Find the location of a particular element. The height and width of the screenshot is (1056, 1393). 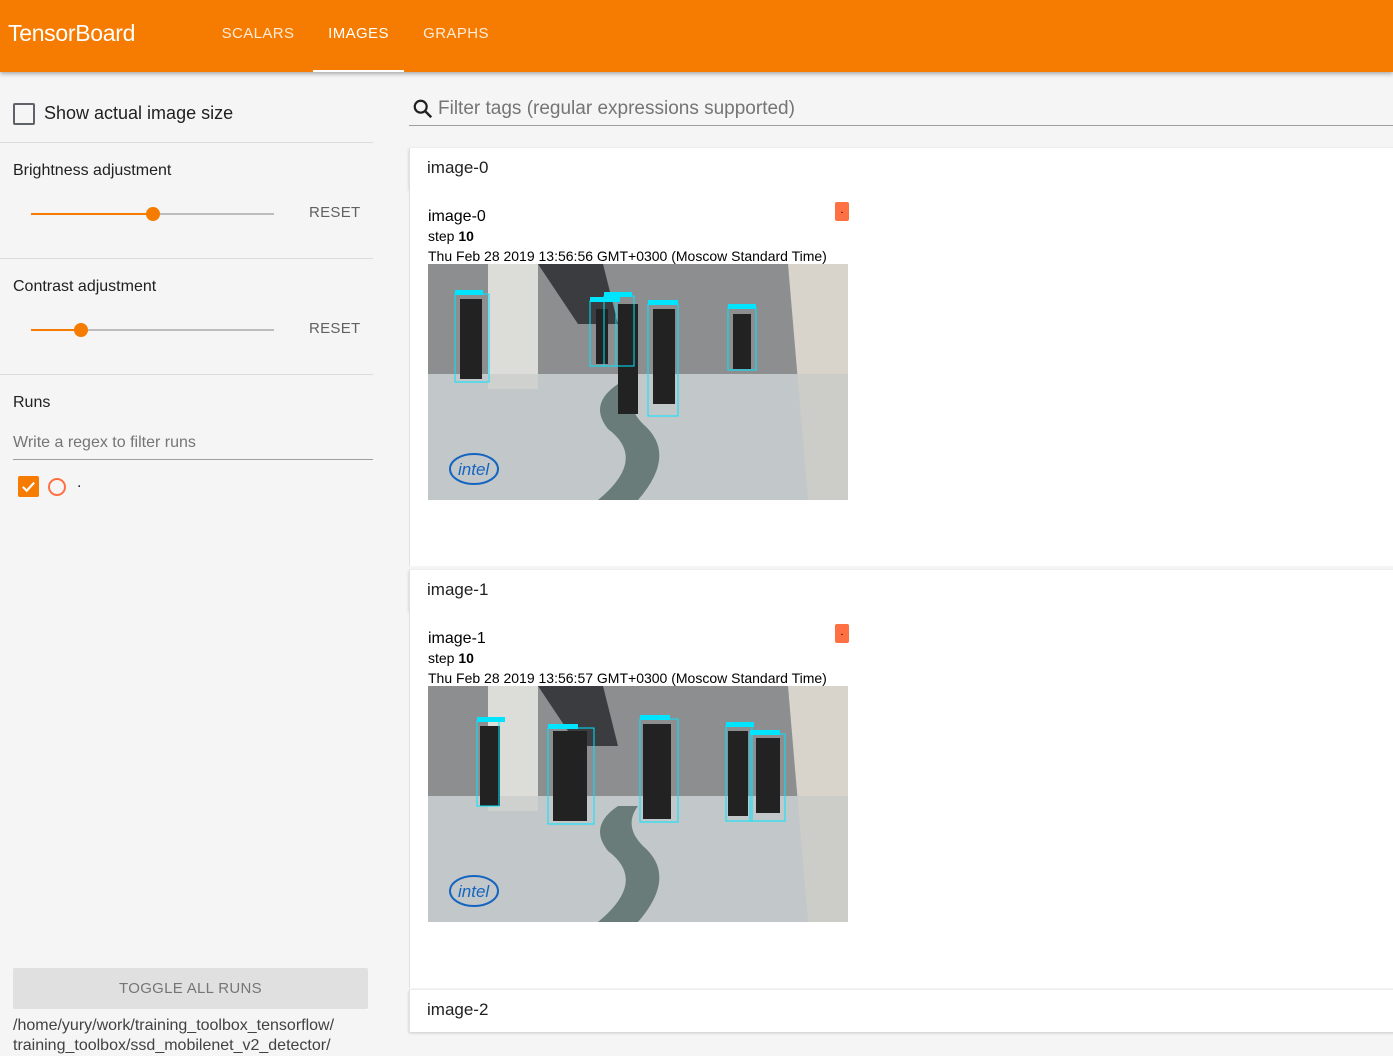

tab-scalars: SCALARS is located at coordinates (258, 36).